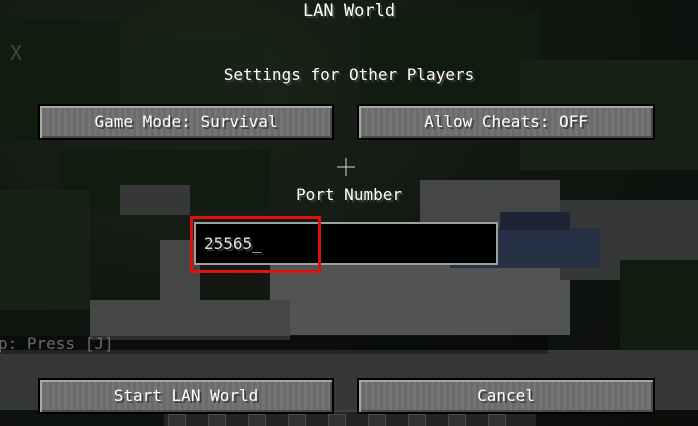 The width and height of the screenshot is (698, 426). I want to click on crosshair-icon, so click(346, 167).